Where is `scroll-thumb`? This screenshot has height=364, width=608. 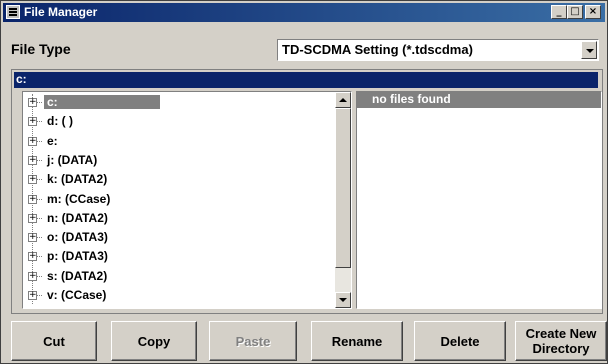 scroll-thumb is located at coordinates (343, 188).